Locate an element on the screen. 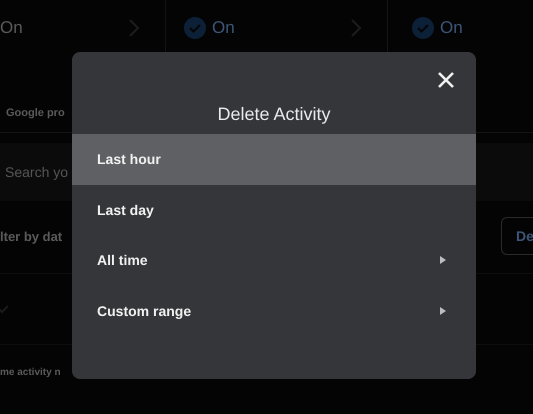 This screenshot has height=414, width=533. setting-card: On is located at coordinates (460, 26).